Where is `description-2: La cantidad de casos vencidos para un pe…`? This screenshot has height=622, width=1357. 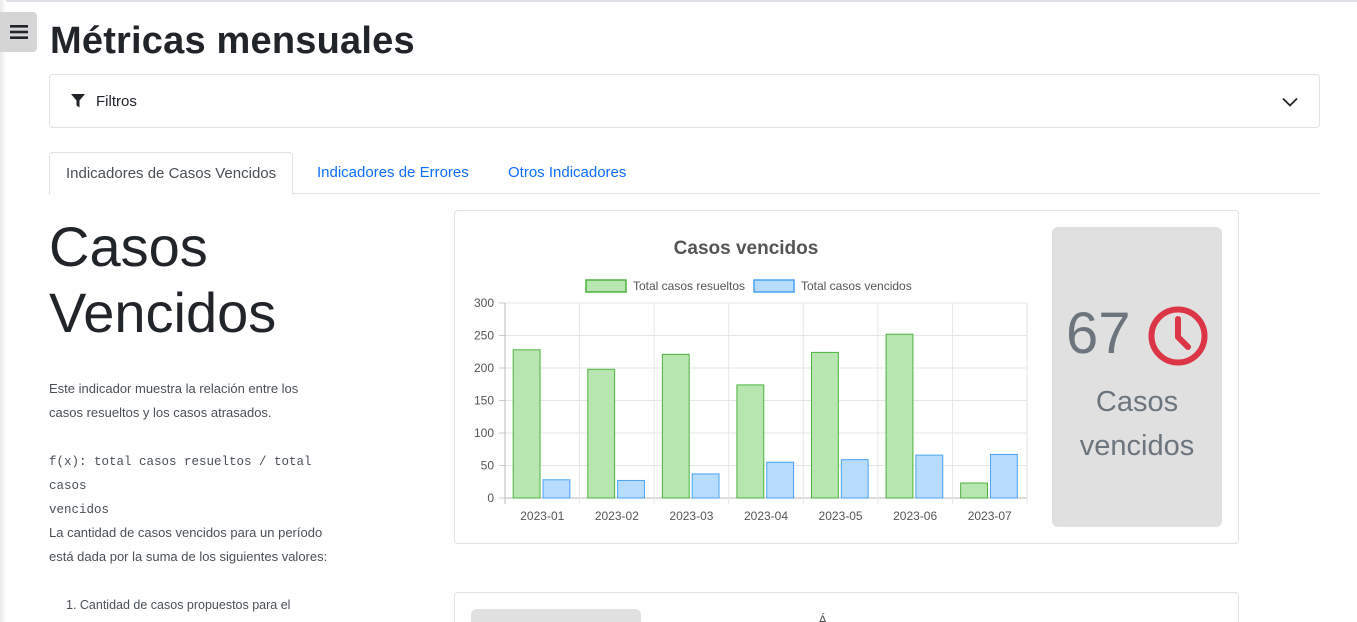 description-2: La cantidad de casos vencidos para un pe… is located at coordinates (199, 545).